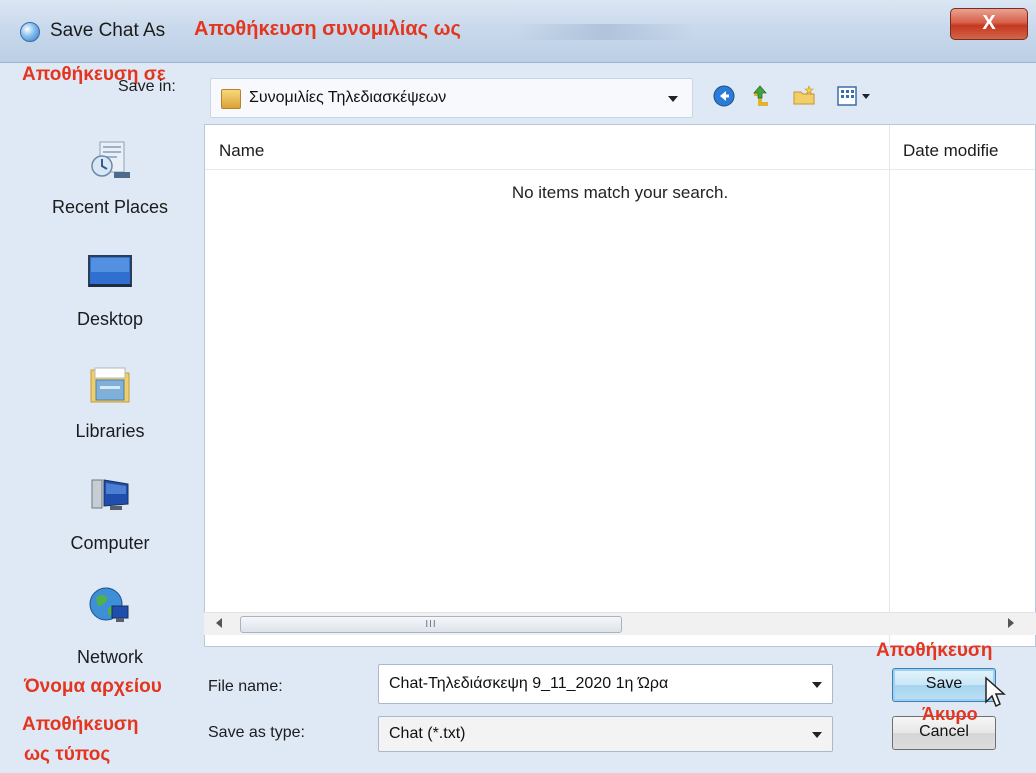 Image resolution: width=1036 pixels, height=773 pixels. What do you see at coordinates (110, 543) in the screenshot?
I see `place-label: Computer` at bounding box center [110, 543].